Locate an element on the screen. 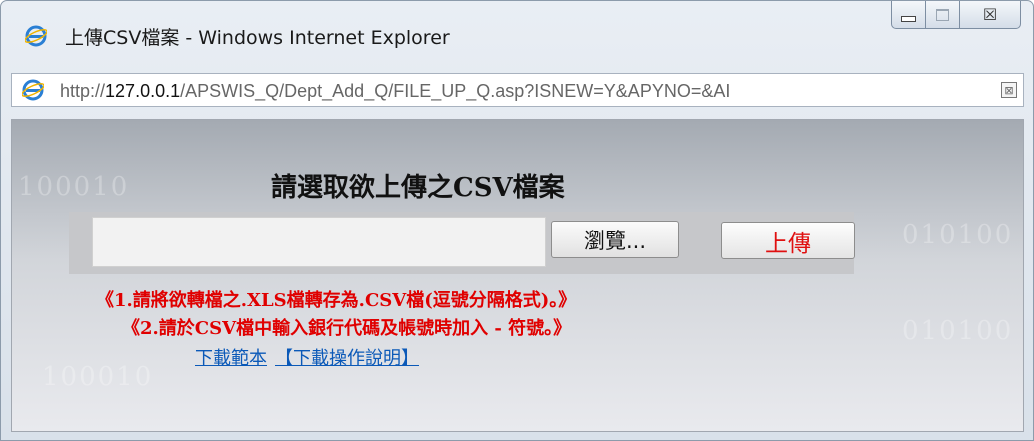  maximize-icon is located at coordinates (942, 14).